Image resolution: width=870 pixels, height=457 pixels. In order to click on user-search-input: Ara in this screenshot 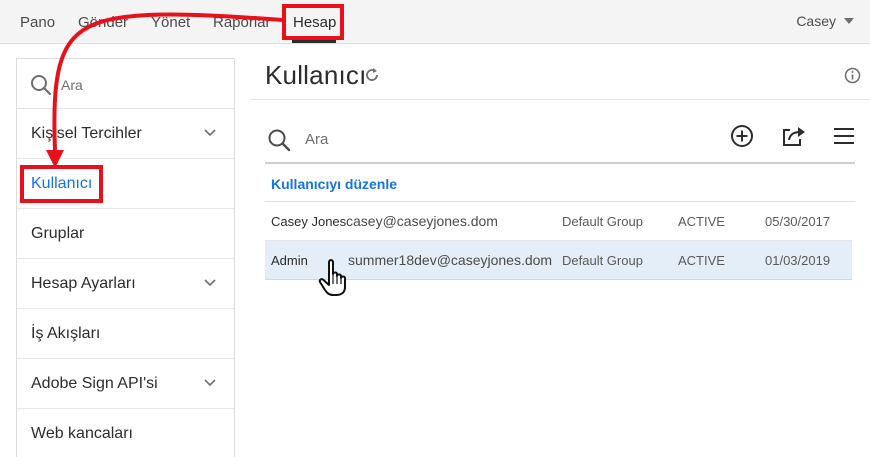, I will do `click(316, 139)`.